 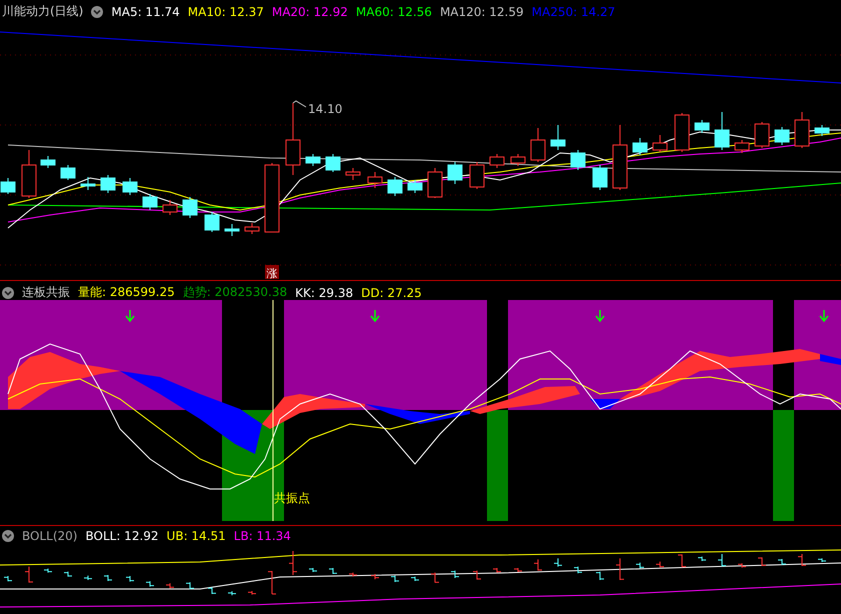 What do you see at coordinates (50, 536) in the screenshot?
I see `pane-title: BOLL(20)` at bounding box center [50, 536].